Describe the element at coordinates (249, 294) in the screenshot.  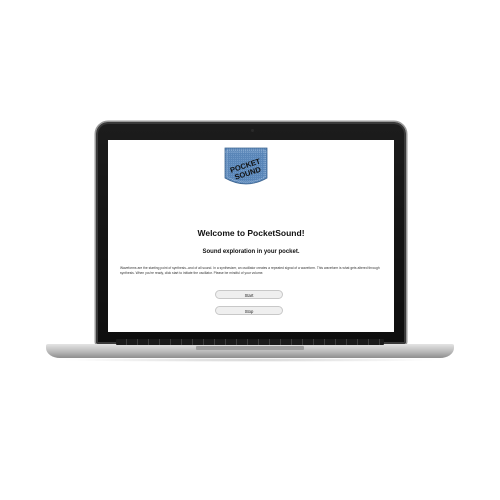
I see `start-button: Start` at that location.